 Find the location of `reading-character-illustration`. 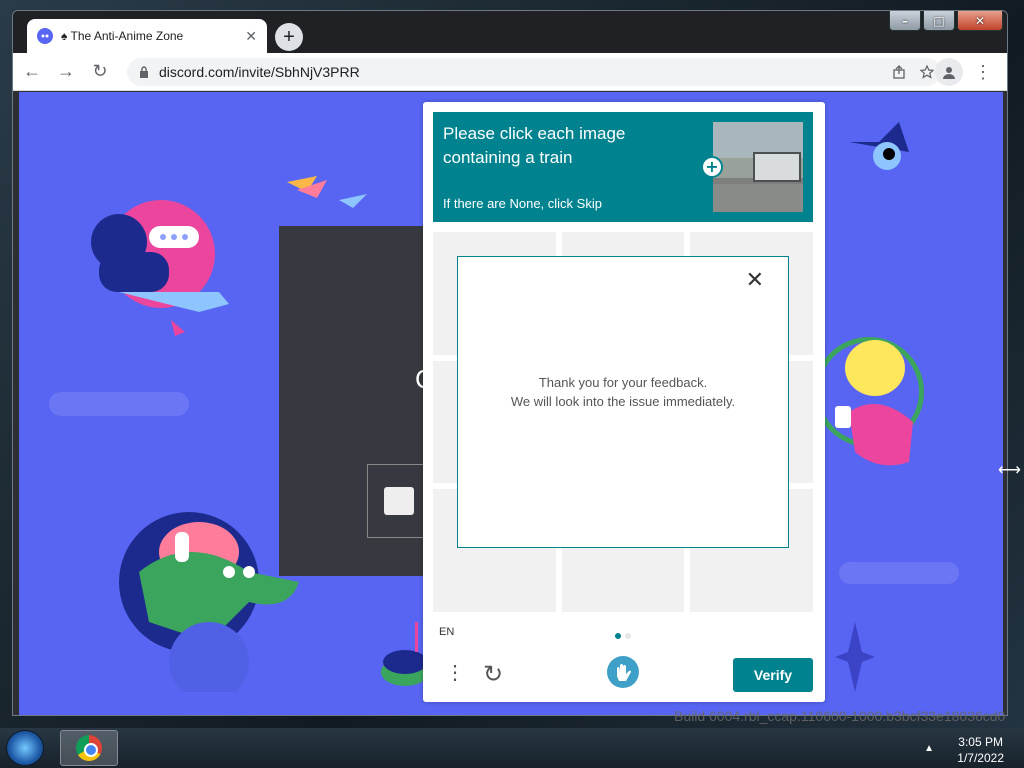

reading-character-illustration is located at coordinates (160, 268).